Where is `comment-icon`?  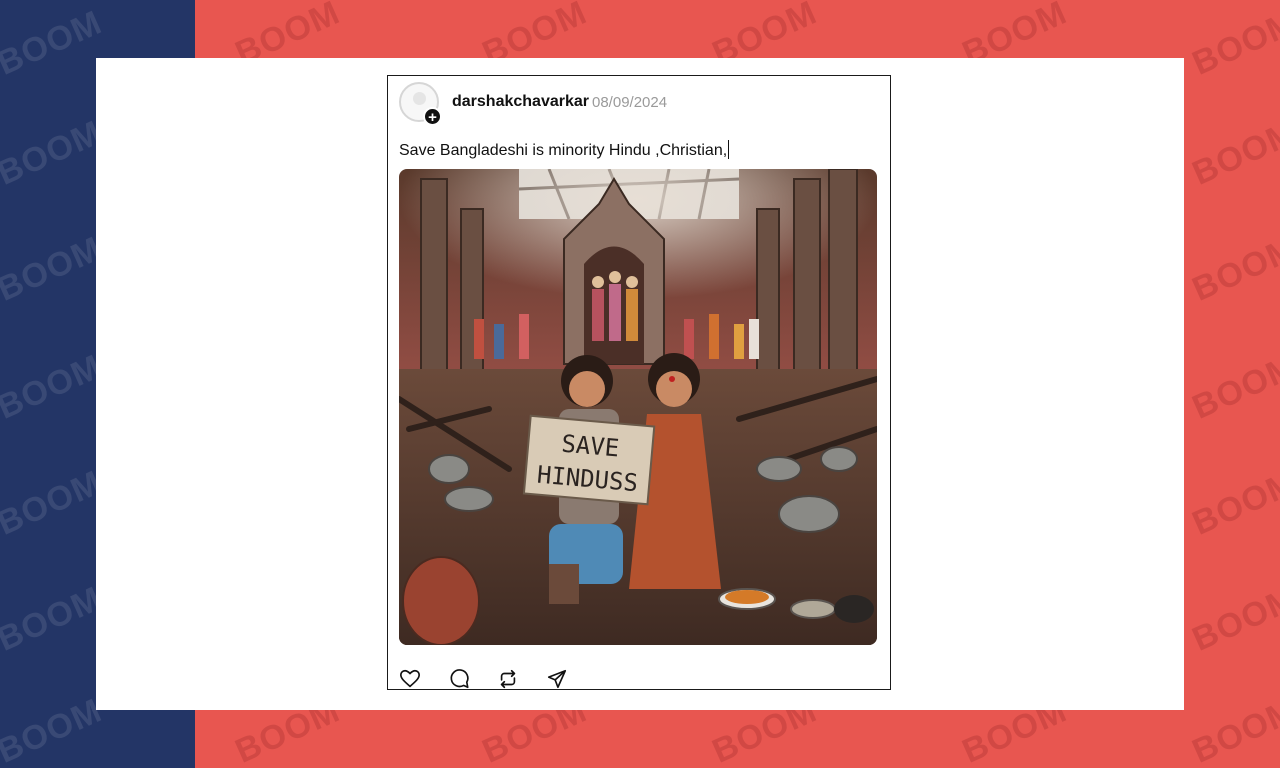 comment-icon is located at coordinates (459, 679).